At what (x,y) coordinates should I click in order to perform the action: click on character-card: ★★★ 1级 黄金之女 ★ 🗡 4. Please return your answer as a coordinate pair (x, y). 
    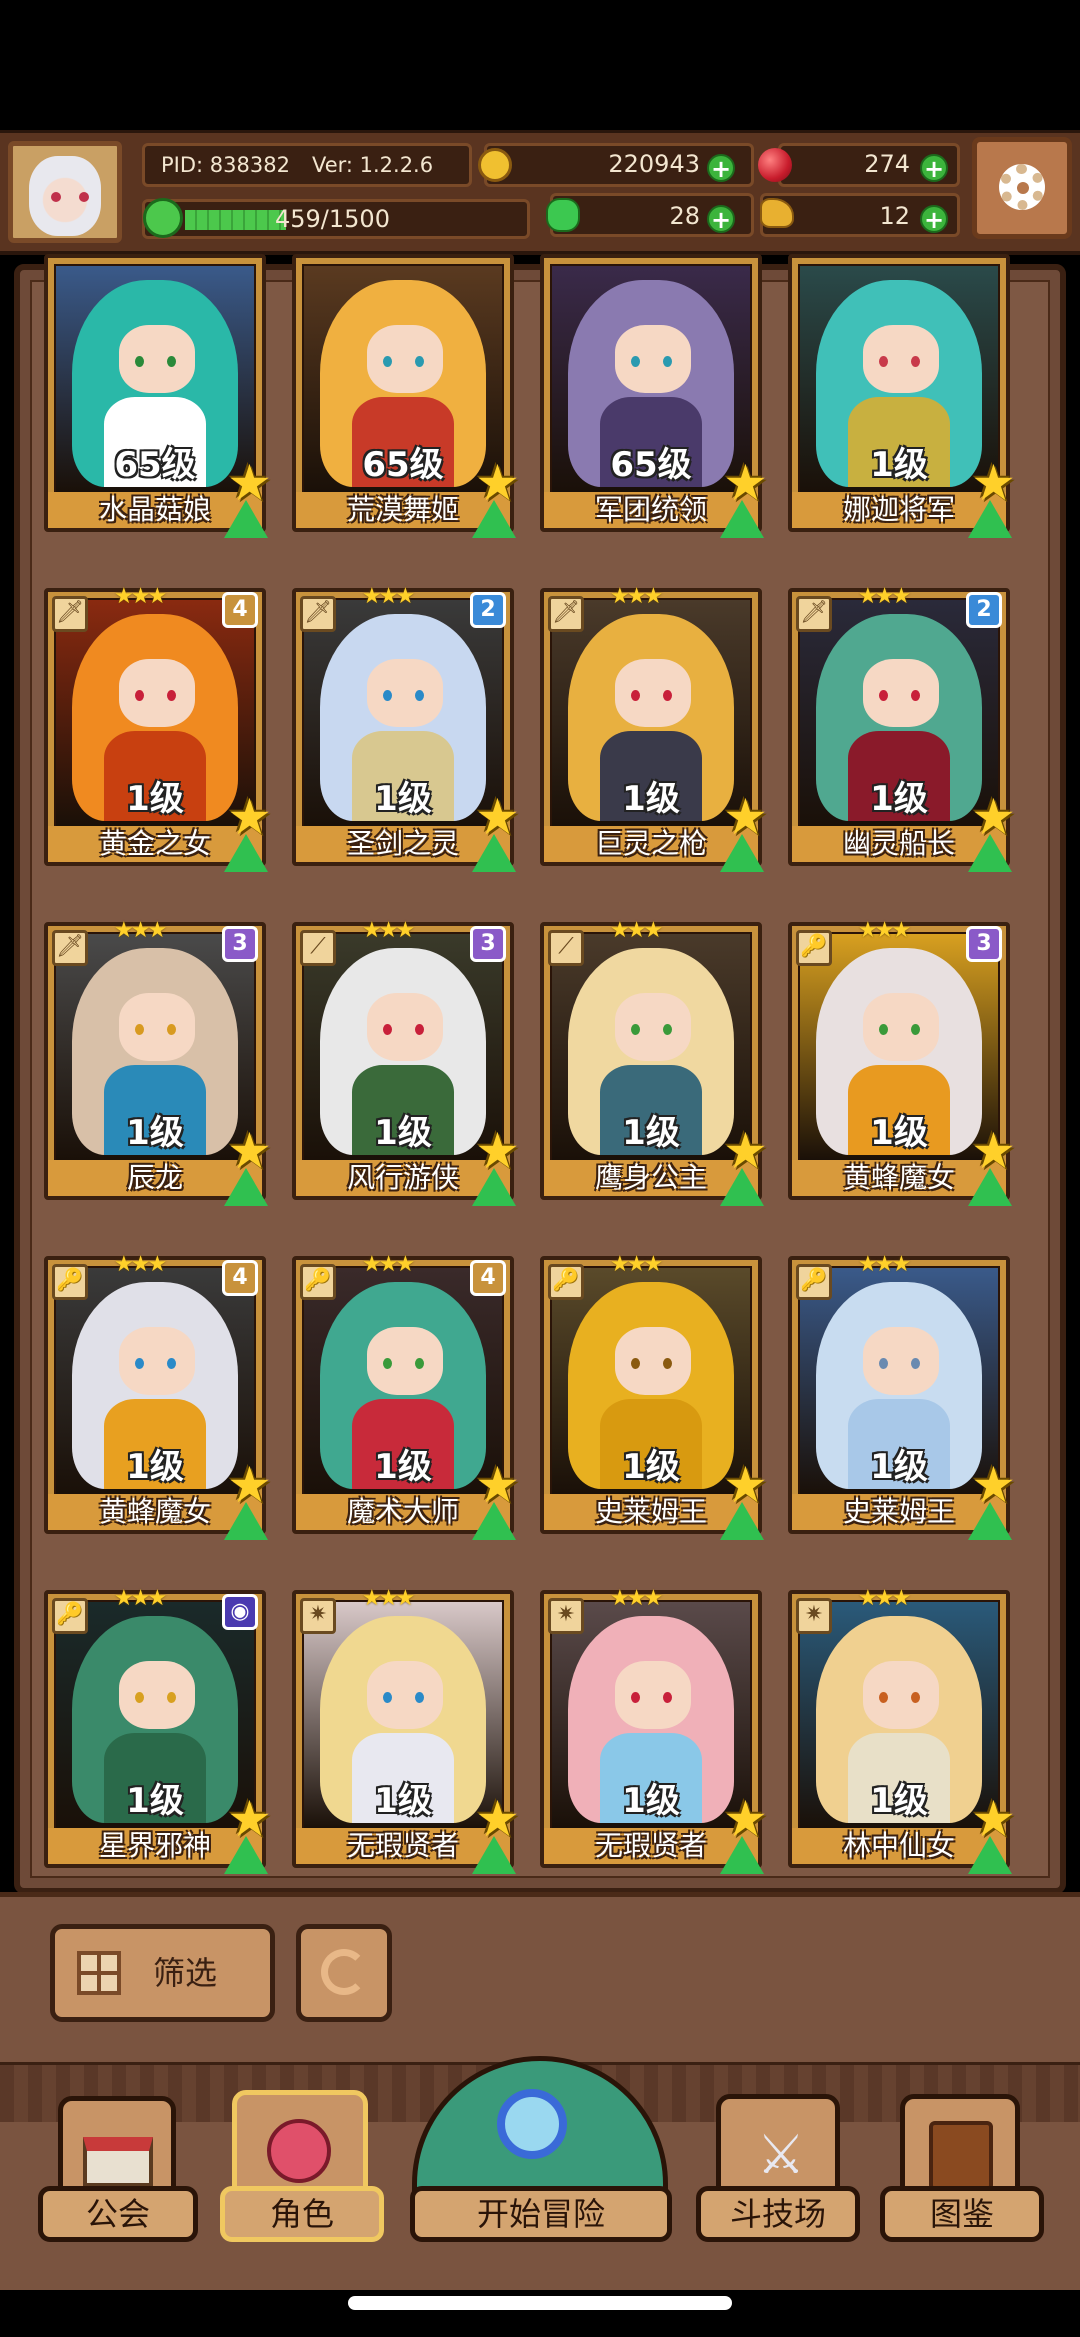
    Looking at the image, I should click on (158, 728).